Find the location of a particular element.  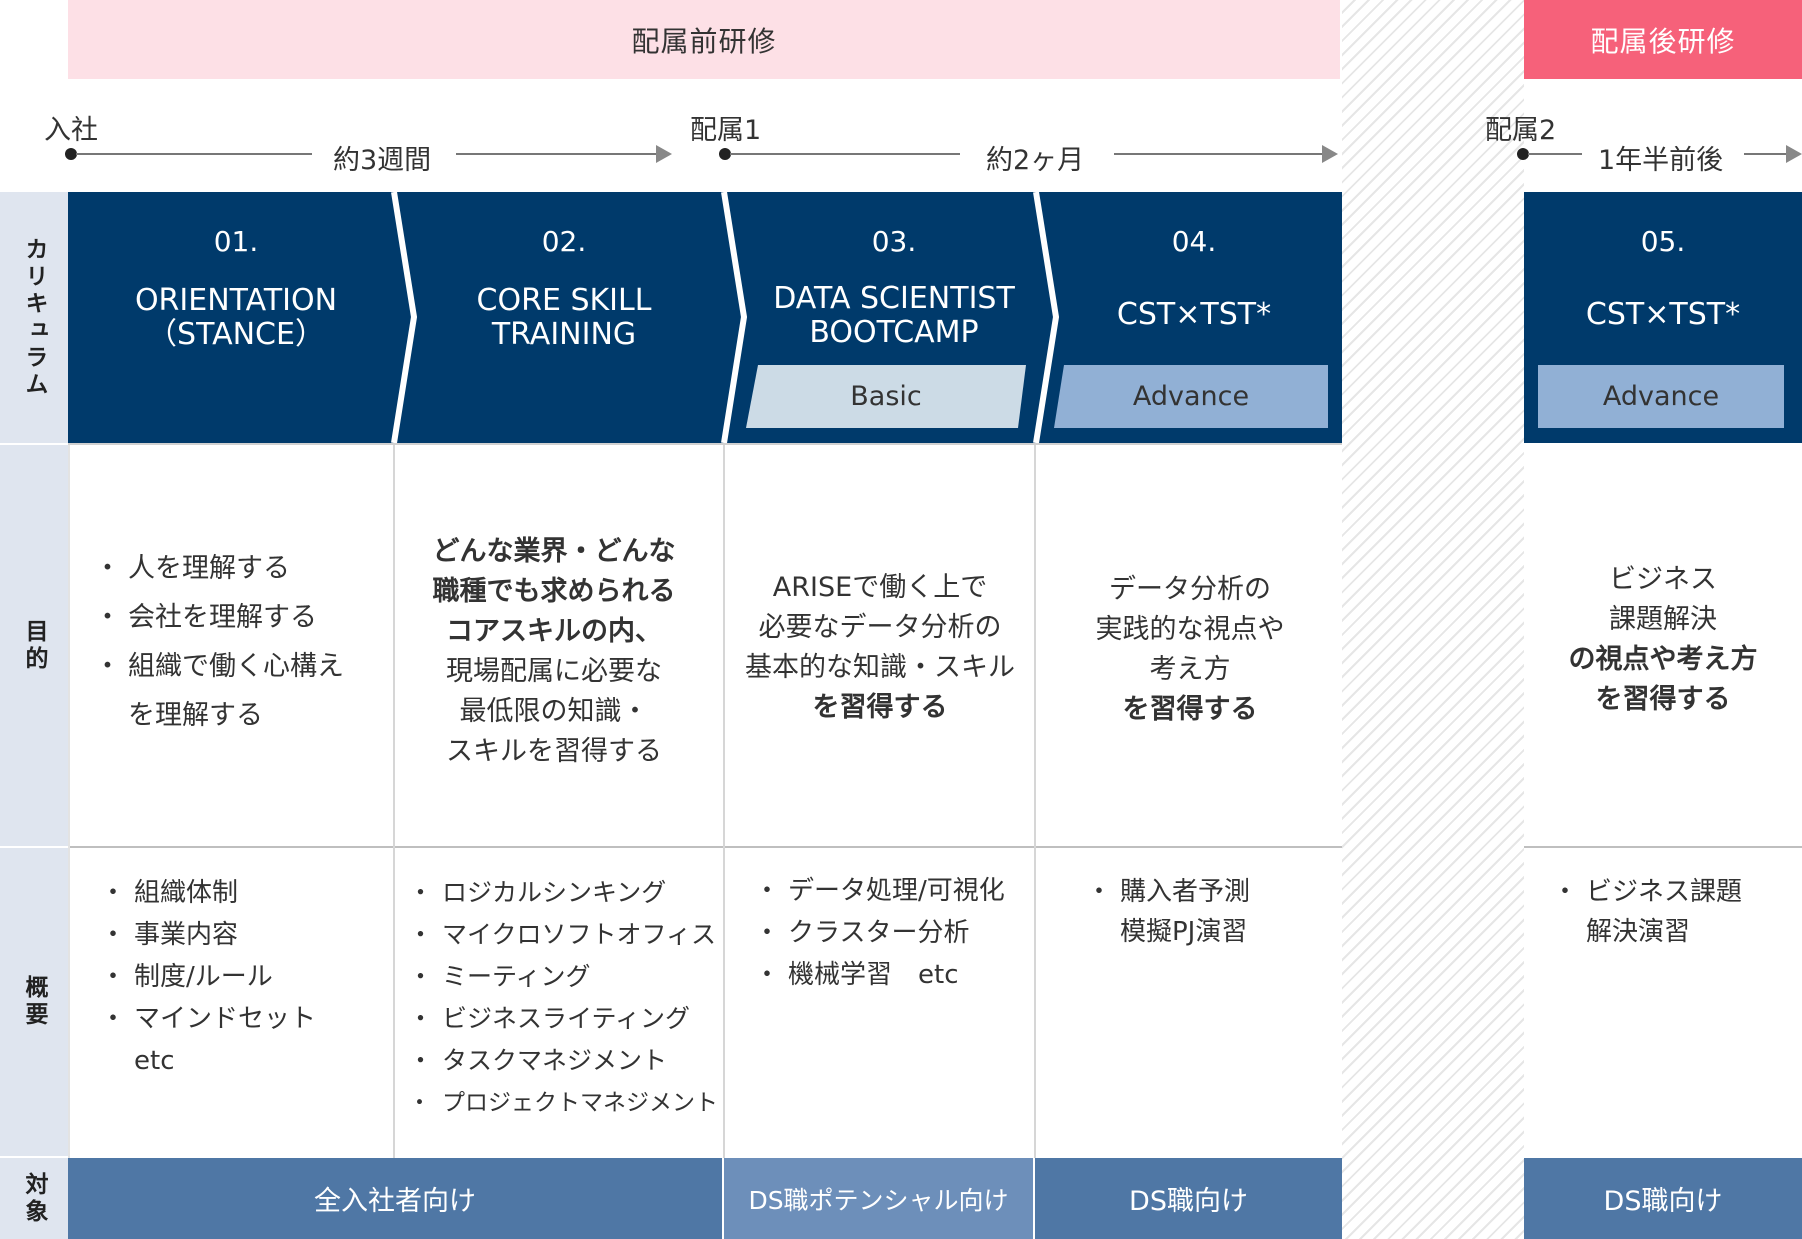

row-label-purpose: 目的 is located at coordinates (34, 645).